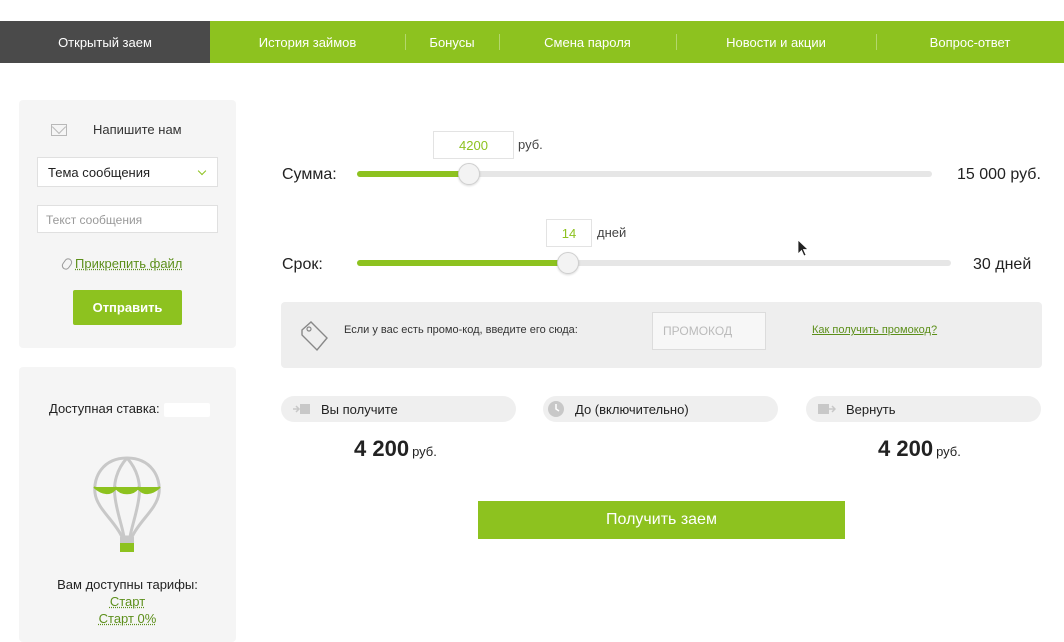 This screenshot has height=642, width=1064. I want to click on tab-label: Открытый заем, so click(105, 42).